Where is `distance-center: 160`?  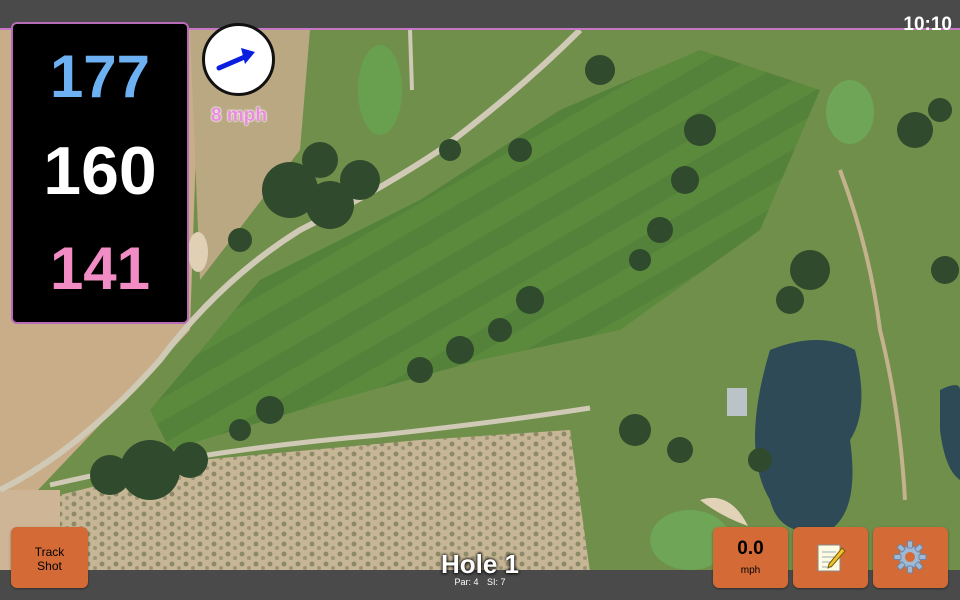
distance-center: 160 is located at coordinates (100, 171).